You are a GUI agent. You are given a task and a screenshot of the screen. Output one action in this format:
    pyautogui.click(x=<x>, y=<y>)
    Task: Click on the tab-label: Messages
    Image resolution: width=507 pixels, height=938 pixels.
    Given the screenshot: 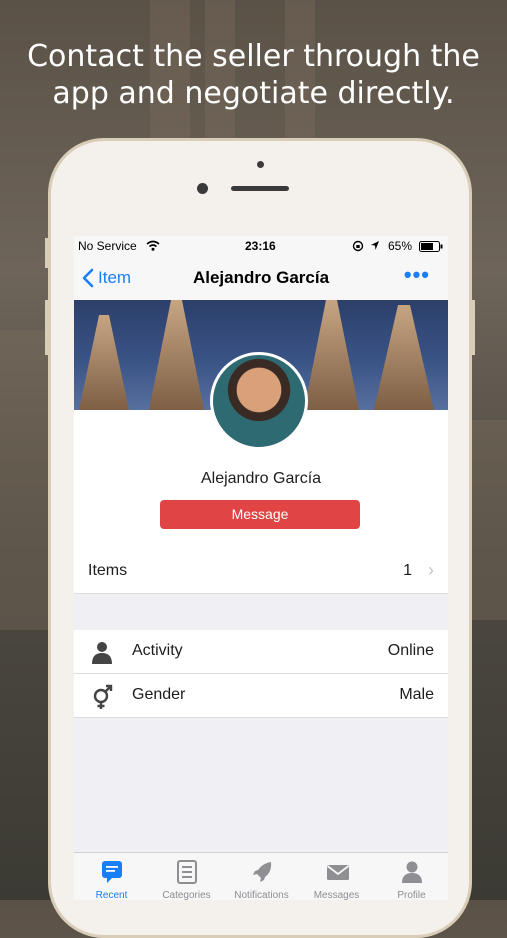 What is the action you would take?
    pyautogui.click(x=336, y=895)
    